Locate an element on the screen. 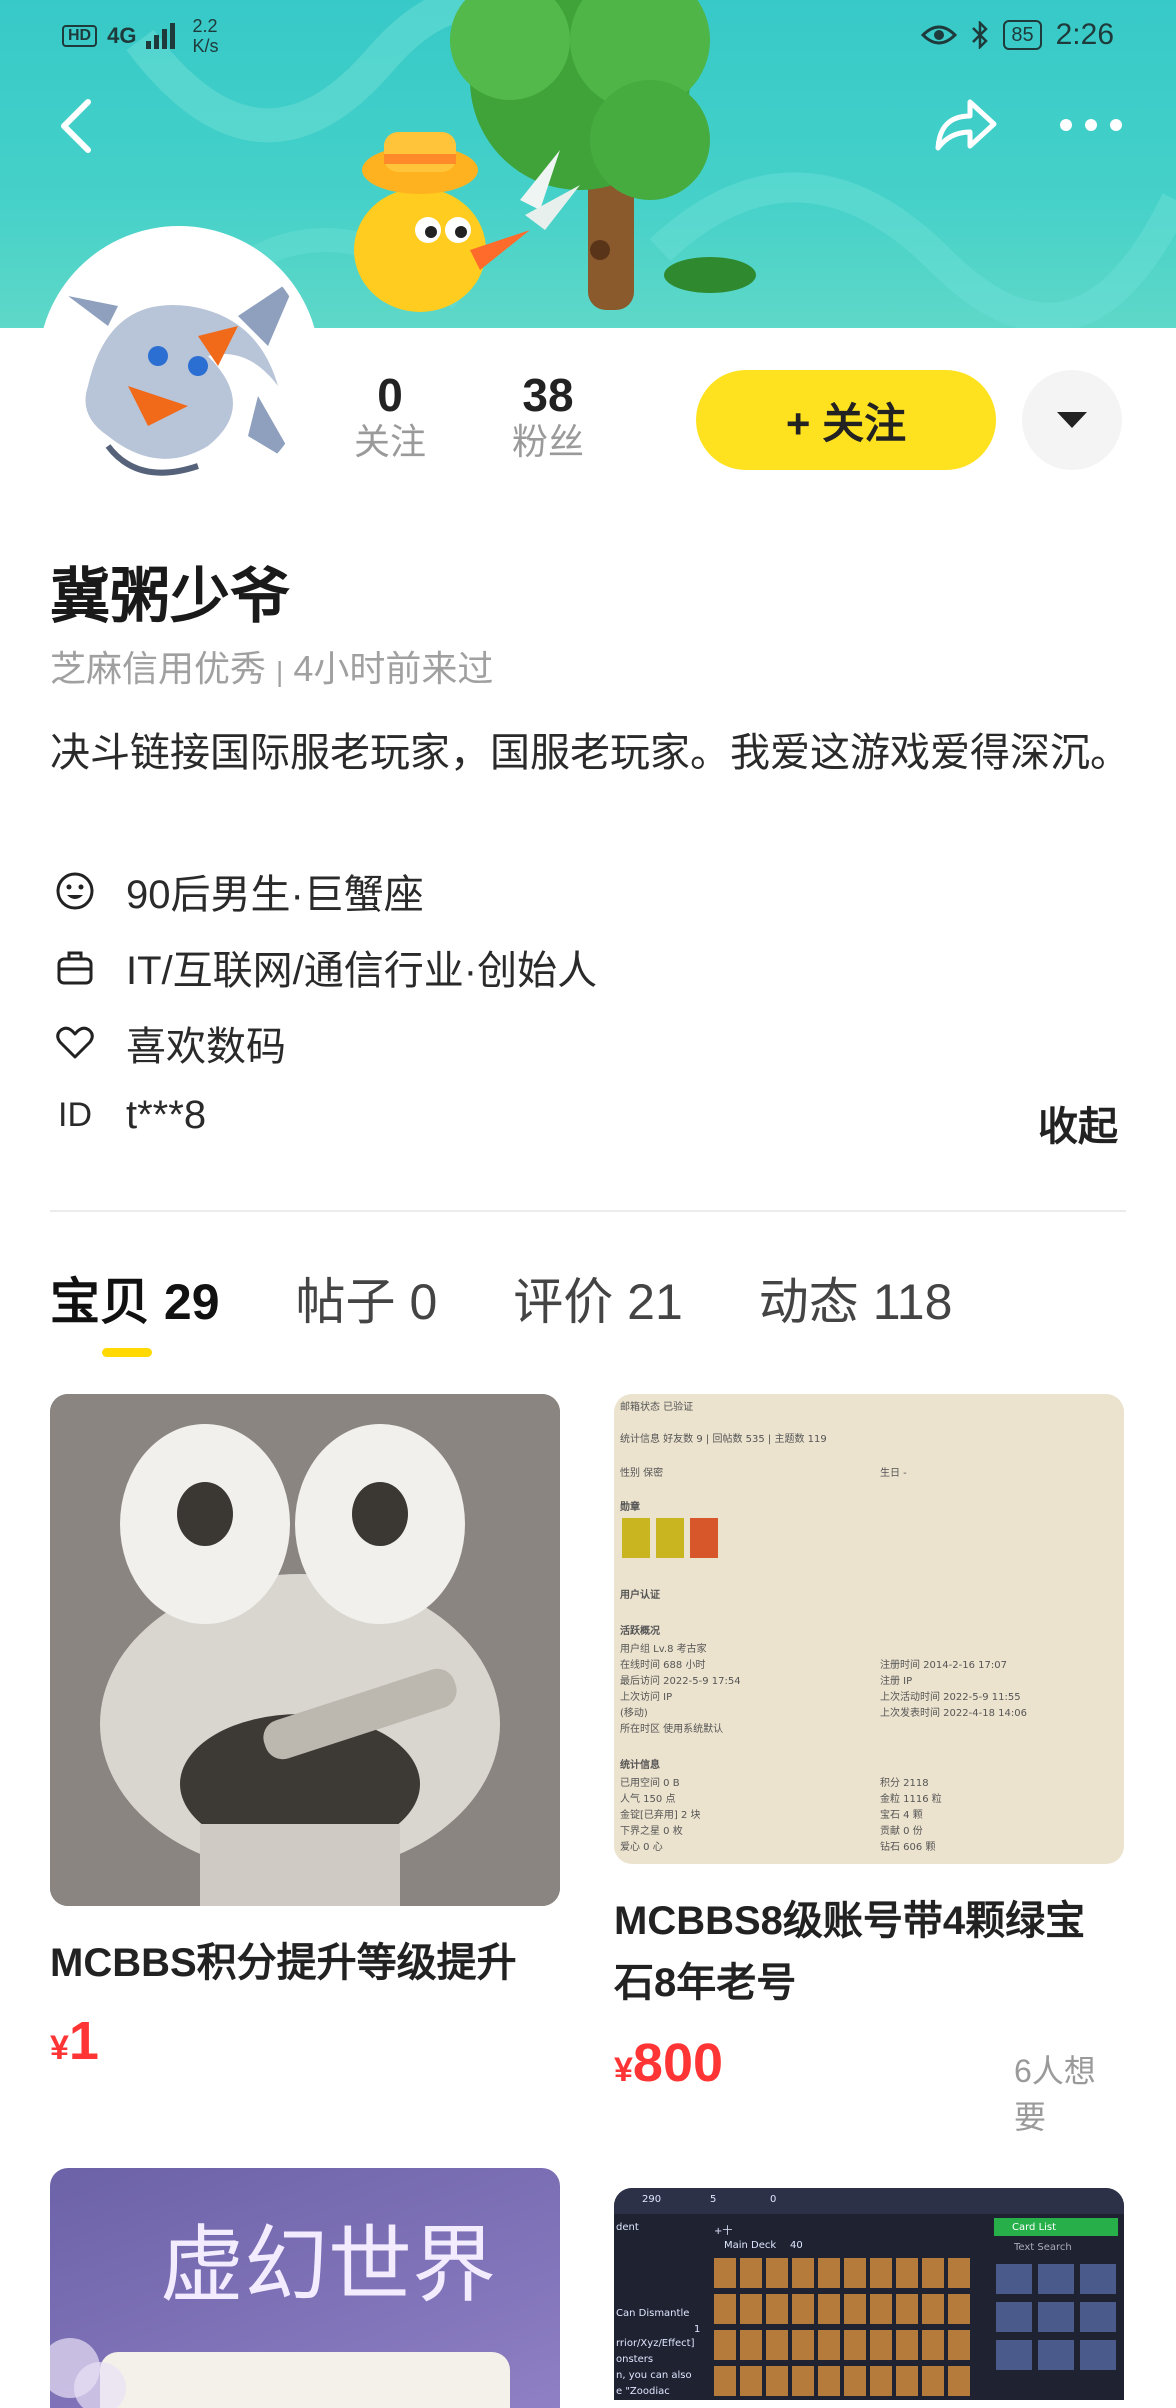 This screenshot has width=1176, height=2408. avatar is located at coordinates (179, 367).